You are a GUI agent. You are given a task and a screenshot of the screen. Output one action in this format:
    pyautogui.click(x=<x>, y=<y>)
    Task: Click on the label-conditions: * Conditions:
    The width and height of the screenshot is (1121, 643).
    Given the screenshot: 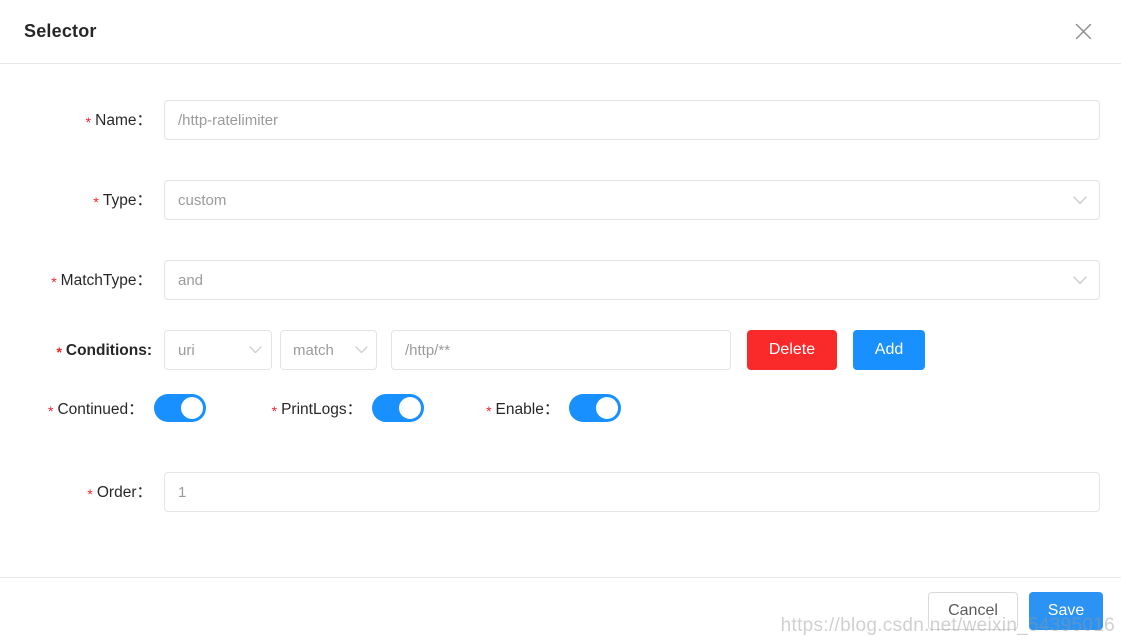 What is the action you would take?
    pyautogui.click(x=104, y=351)
    